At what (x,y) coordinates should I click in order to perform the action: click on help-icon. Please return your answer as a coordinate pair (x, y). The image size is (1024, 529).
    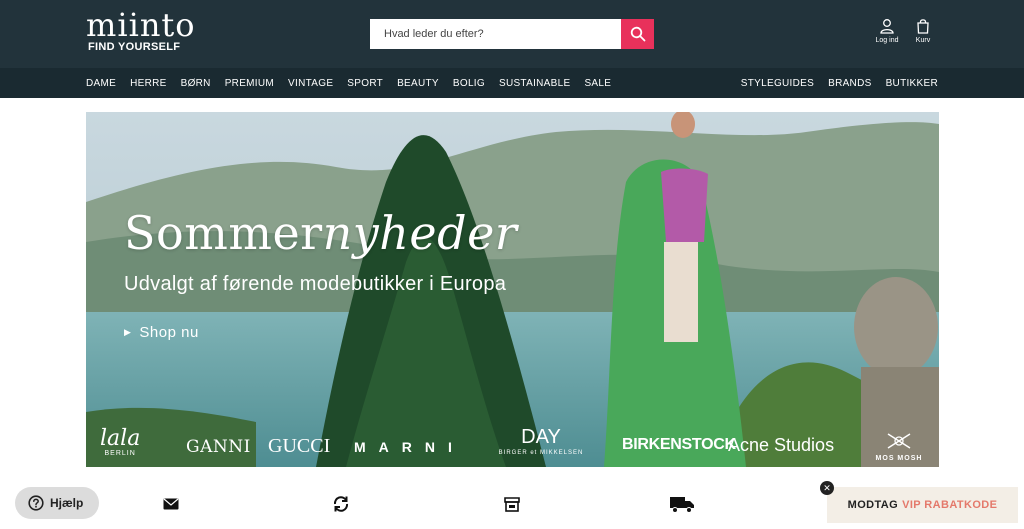
    Looking at the image, I should click on (36, 503).